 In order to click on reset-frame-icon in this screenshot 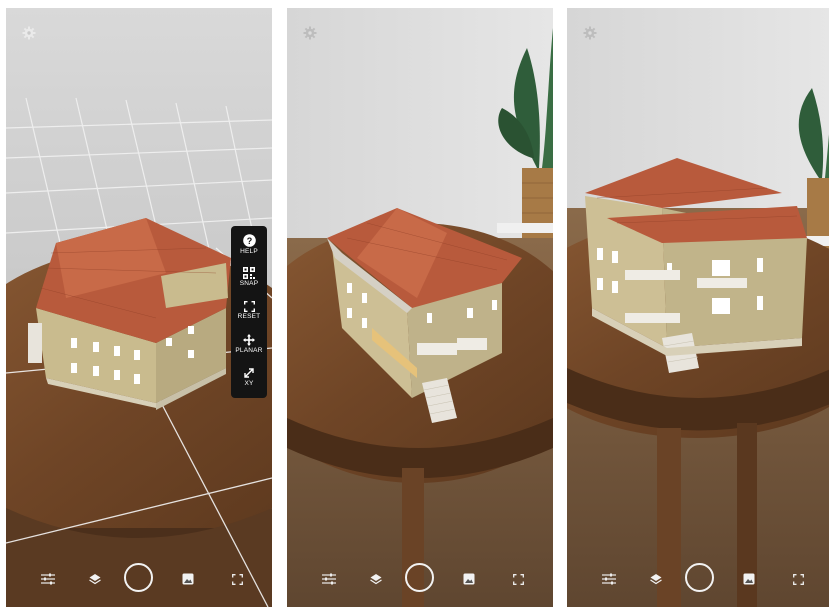, I will do `click(249, 306)`.